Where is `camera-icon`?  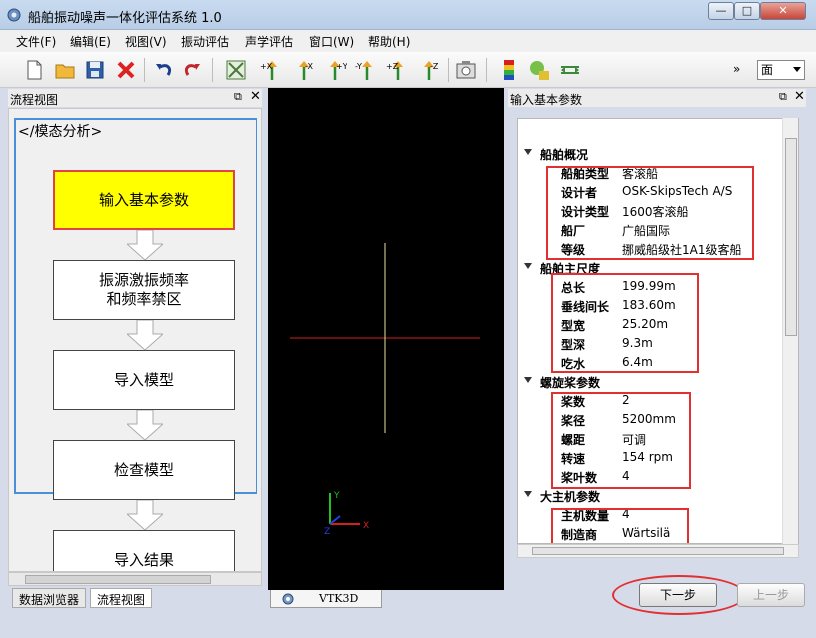
camera-icon is located at coordinates (466, 70).